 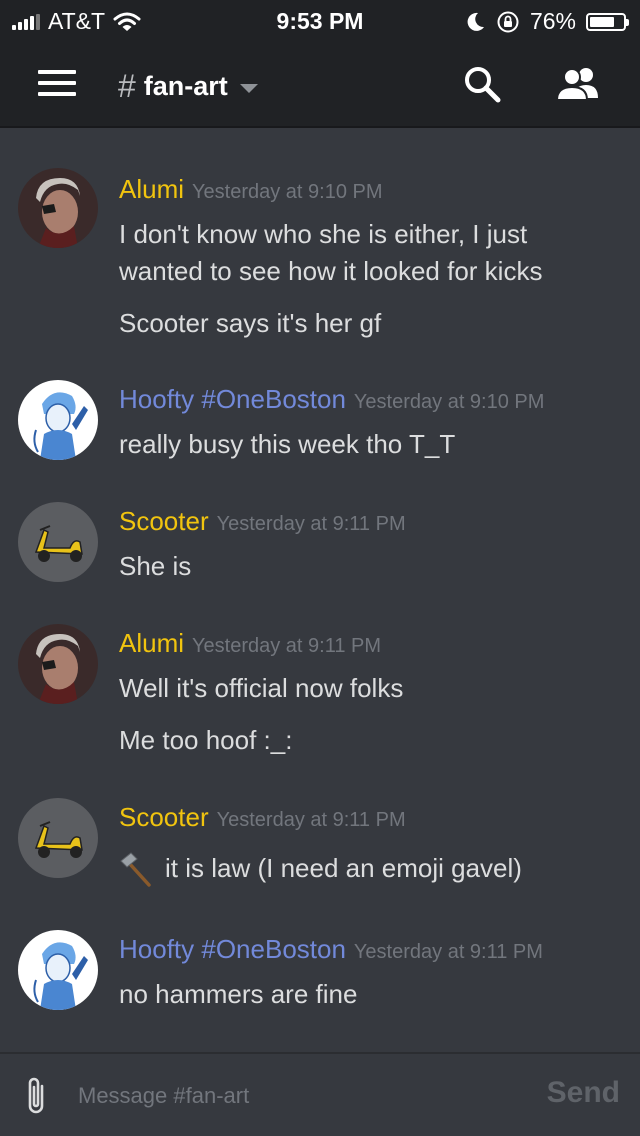 What do you see at coordinates (320, 20) in the screenshot?
I see `status-bar: AT&T 9:53 PM 76%` at bounding box center [320, 20].